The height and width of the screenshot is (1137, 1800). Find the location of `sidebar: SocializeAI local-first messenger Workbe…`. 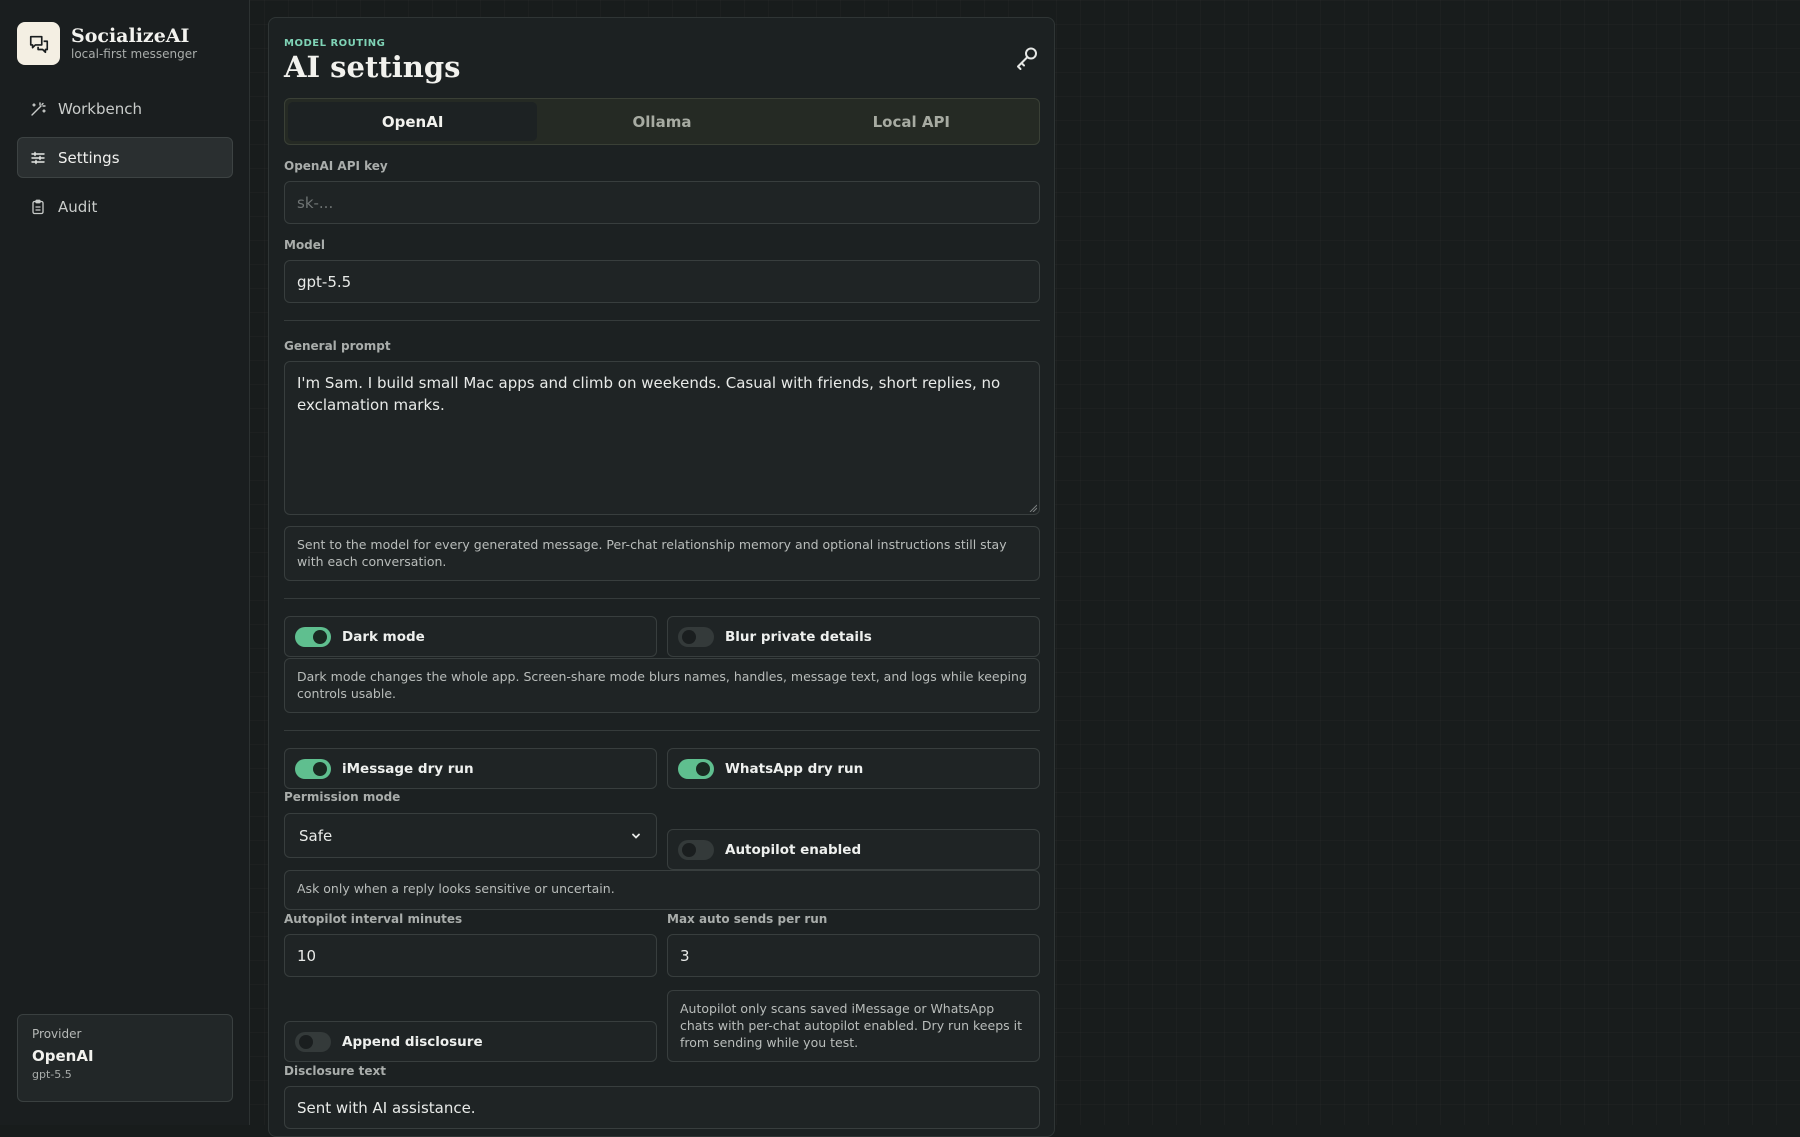

sidebar: SocializeAI local-first messenger Workbe… is located at coordinates (125, 562).